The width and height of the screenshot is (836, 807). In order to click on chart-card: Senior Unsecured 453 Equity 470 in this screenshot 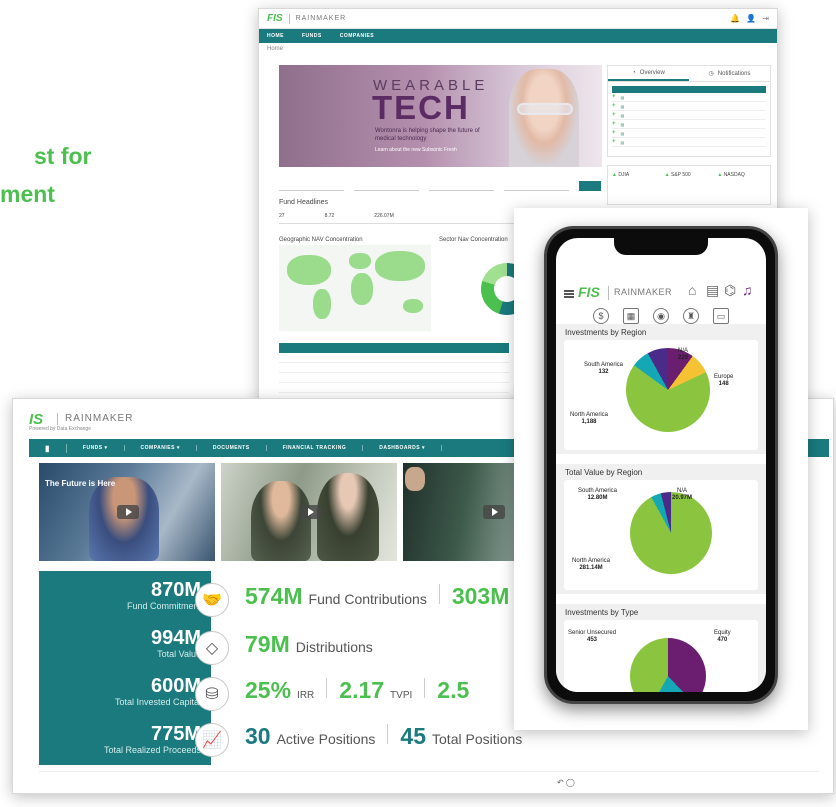, I will do `click(661, 656)`.